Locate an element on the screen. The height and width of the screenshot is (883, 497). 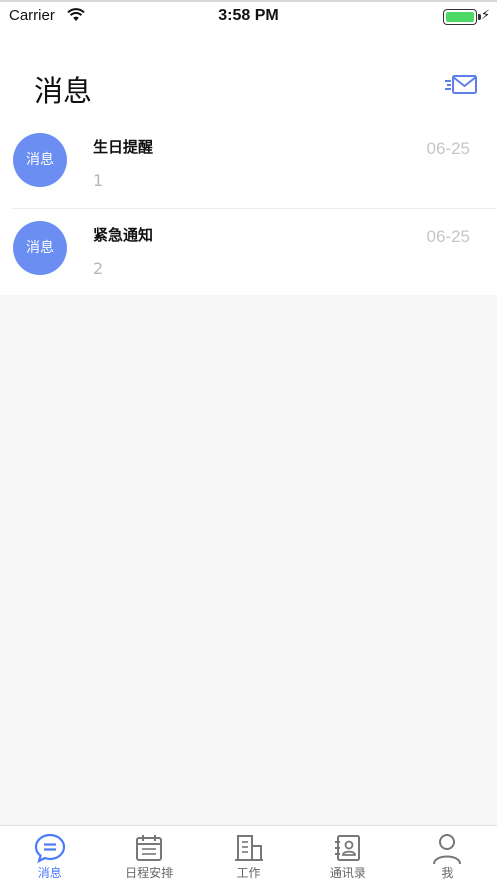
header: 消息 is located at coordinates (248, 75).